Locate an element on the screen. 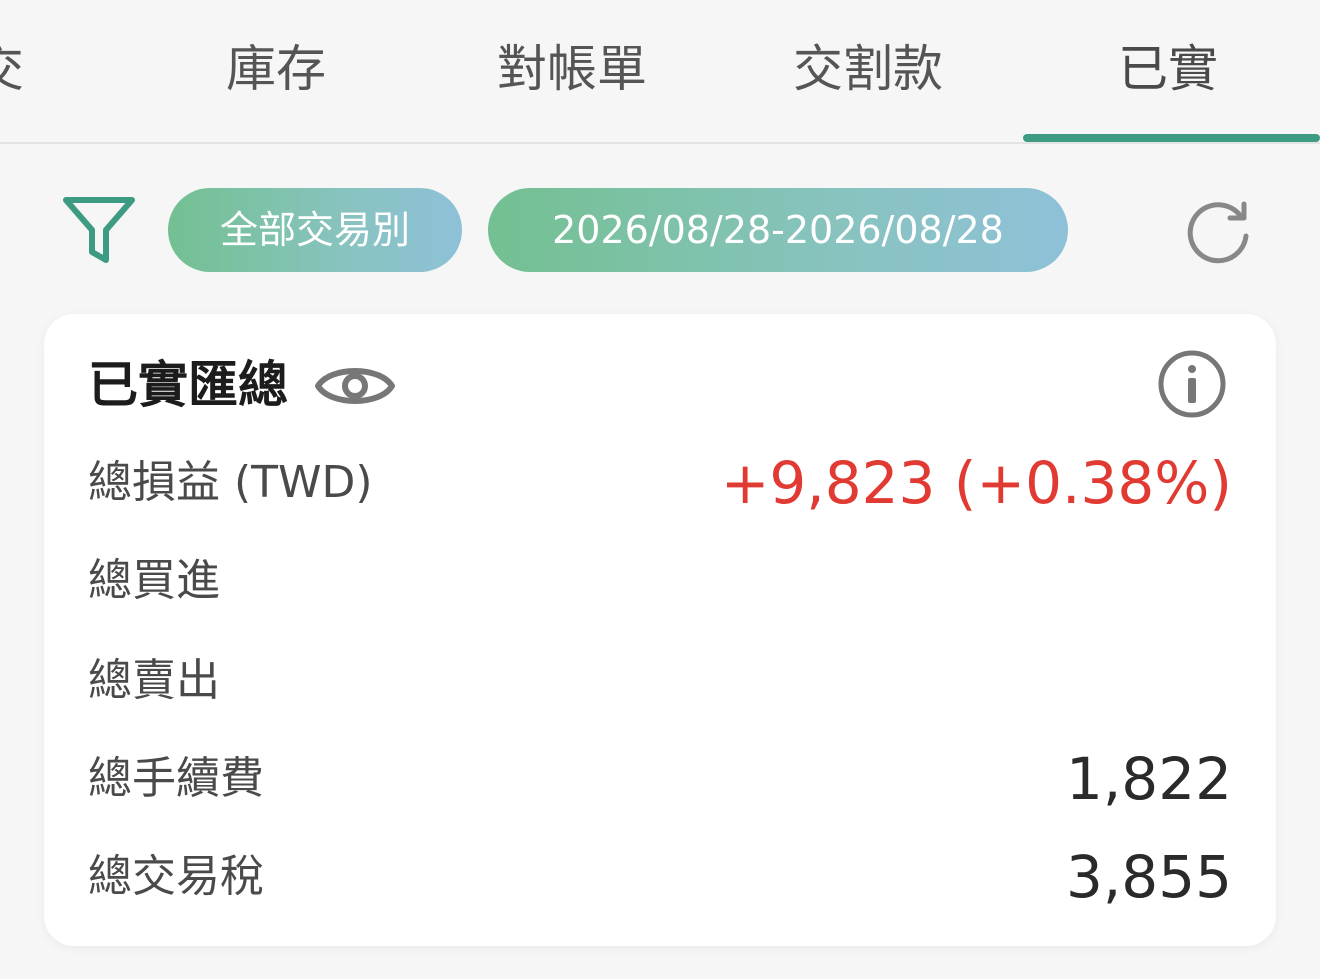  refresh-icon is located at coordinates (1220, 232).